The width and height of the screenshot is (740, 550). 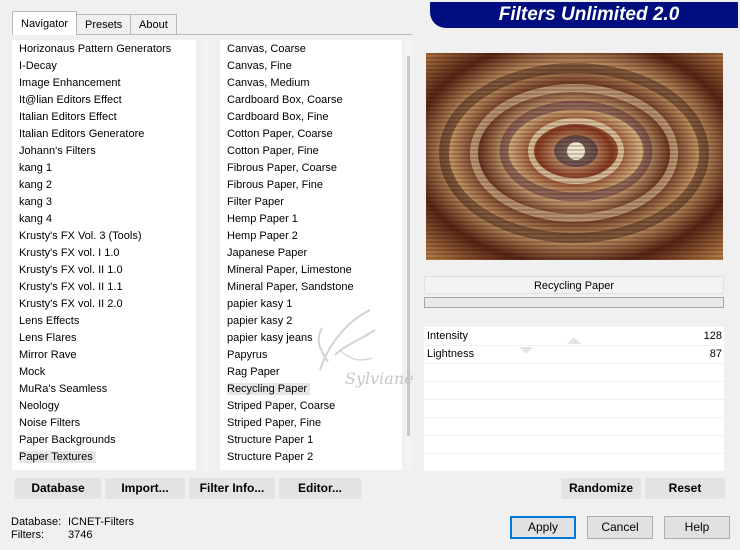 I want to click on category-item: Italian Editors Generatore, so click(x=104, y=134).